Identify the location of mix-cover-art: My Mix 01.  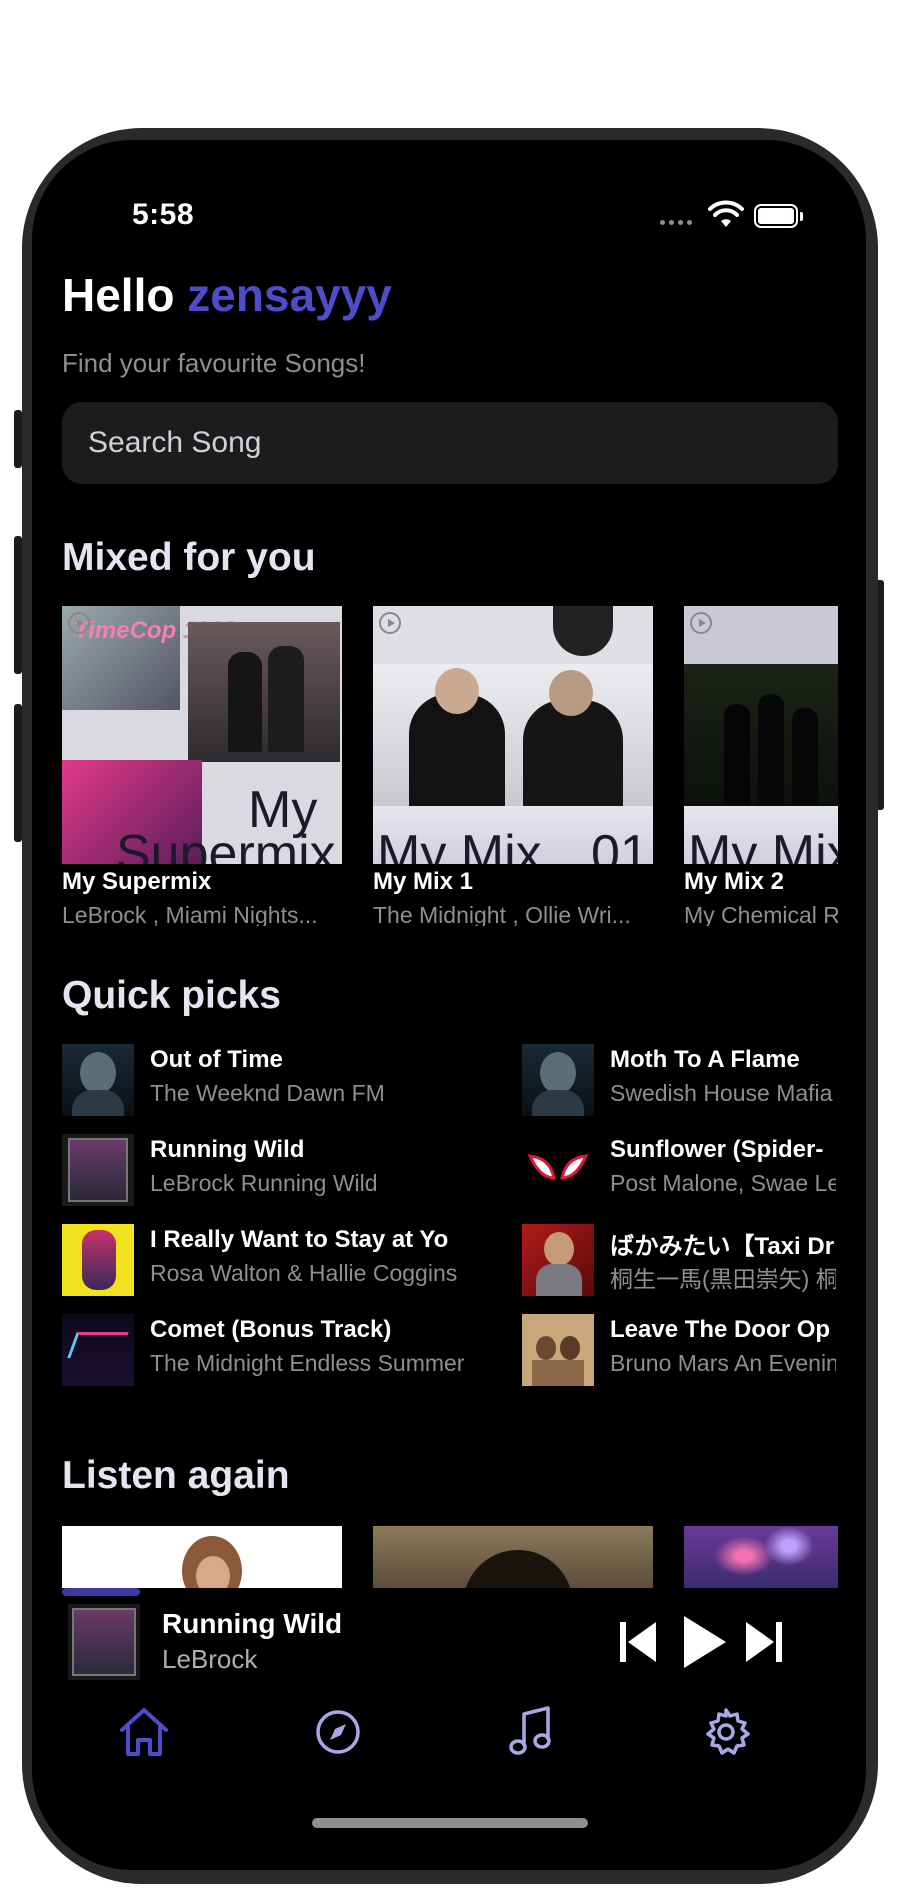
(513, 735).